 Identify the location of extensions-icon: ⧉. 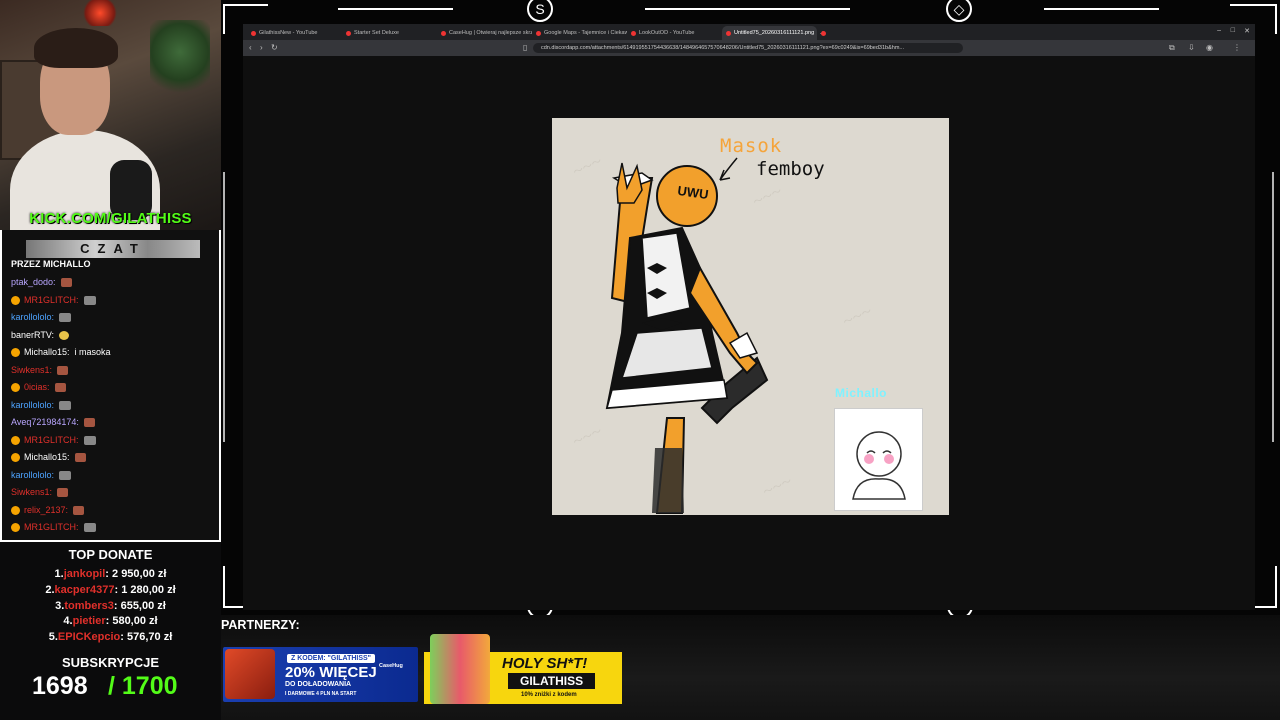
(1172, 48).